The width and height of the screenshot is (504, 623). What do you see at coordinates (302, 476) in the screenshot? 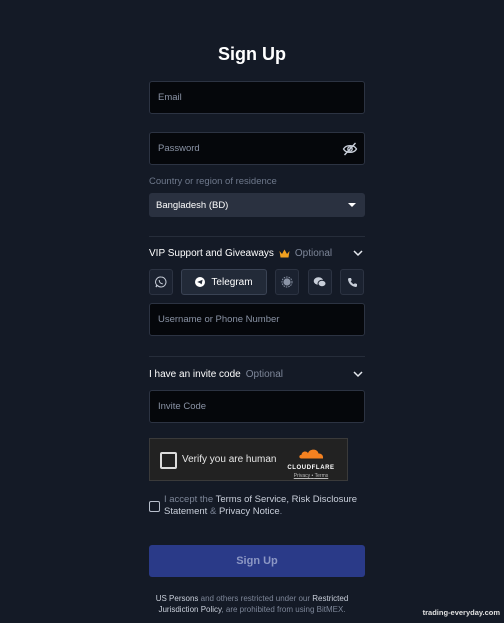
I see `privacy-link: Privacy` at bounding box center [302, 476].